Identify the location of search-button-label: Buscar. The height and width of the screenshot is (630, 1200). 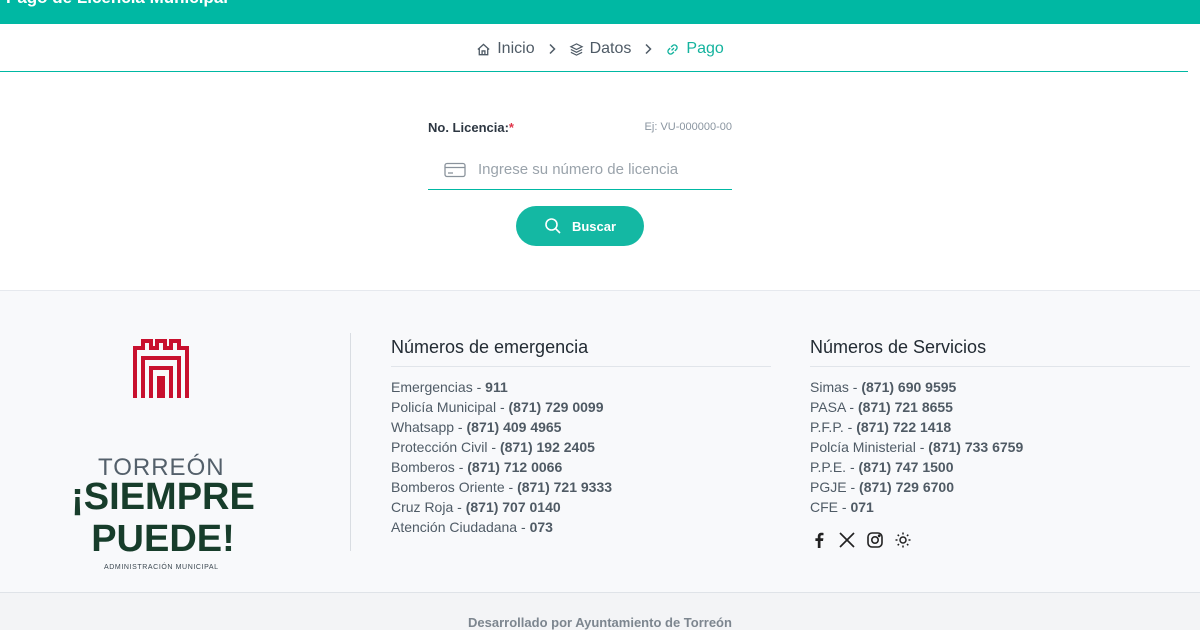
(594, 226).